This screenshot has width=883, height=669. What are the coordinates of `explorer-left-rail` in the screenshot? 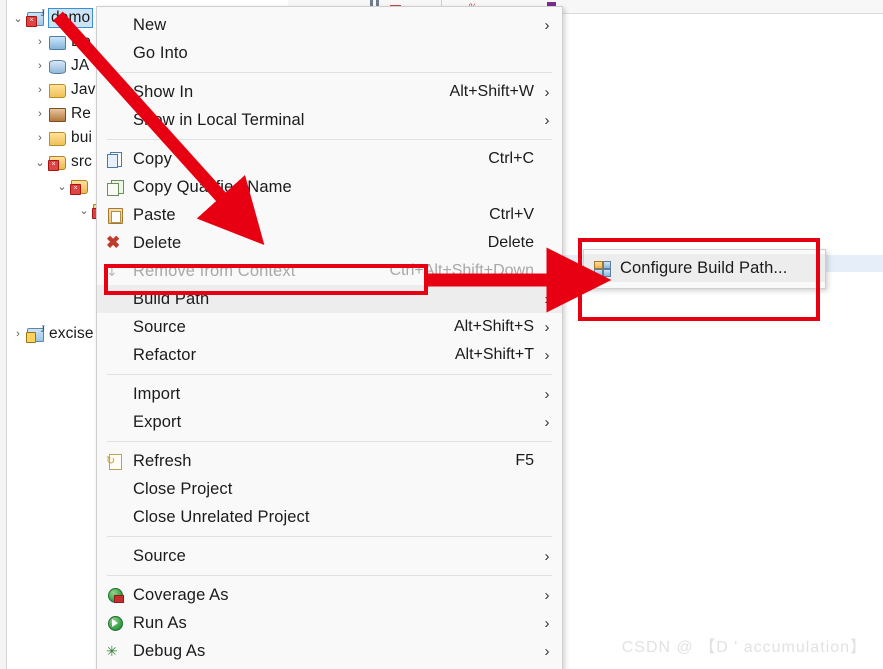 It's located at (3, 334).